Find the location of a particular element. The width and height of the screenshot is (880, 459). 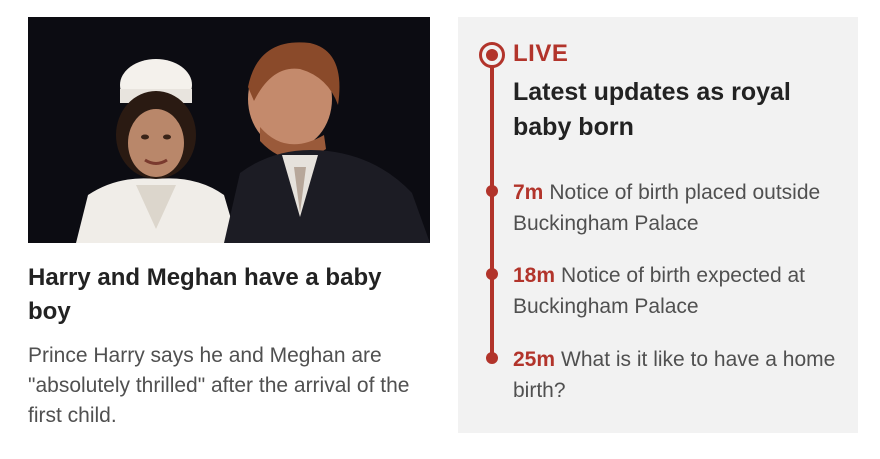

story-title: Harry and Meghan have a baby boy is located at coordinates (218, 295).